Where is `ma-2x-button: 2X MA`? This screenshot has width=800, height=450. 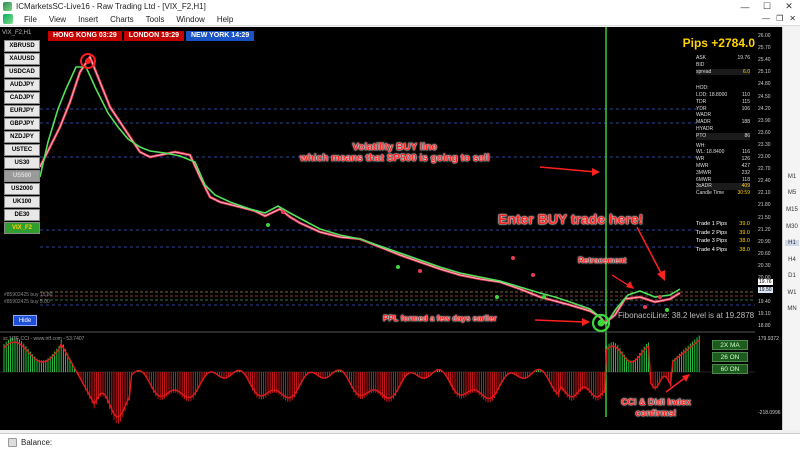 ma-2x-button: 2X MA is located at coordinates (730, 345).